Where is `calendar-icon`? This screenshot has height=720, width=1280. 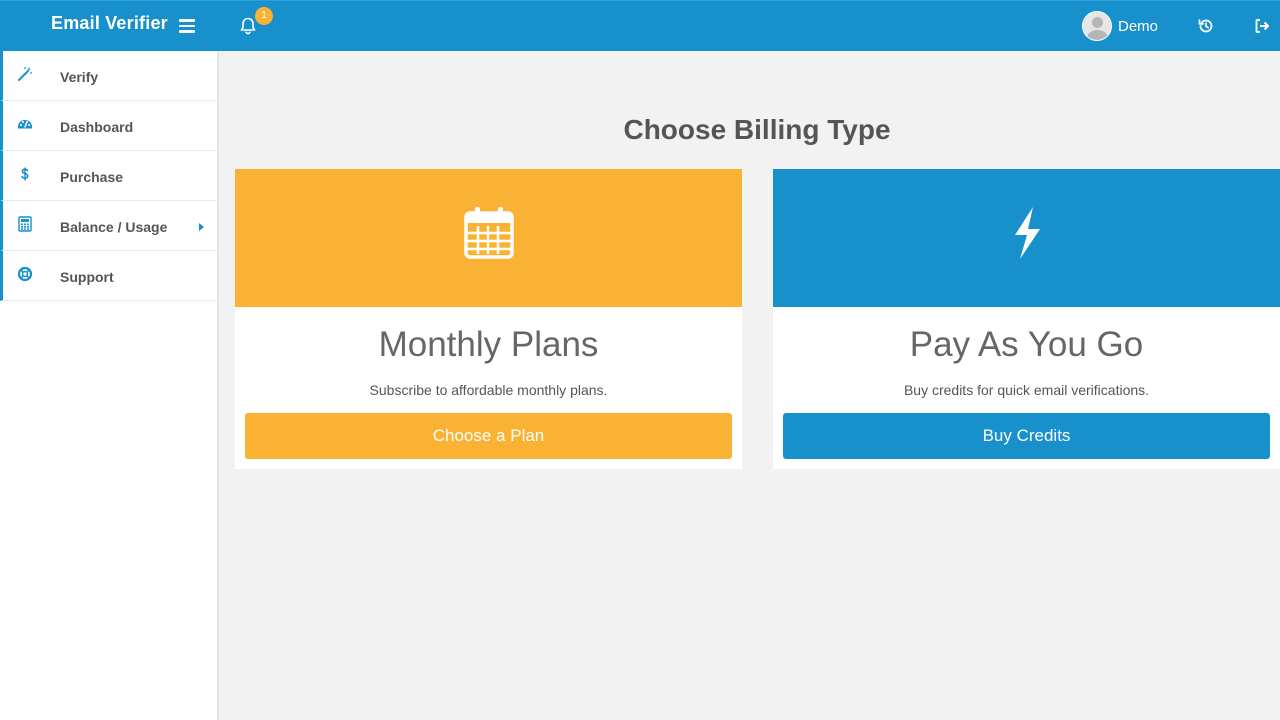 calendar-icon is located at coordinates (489, 233).